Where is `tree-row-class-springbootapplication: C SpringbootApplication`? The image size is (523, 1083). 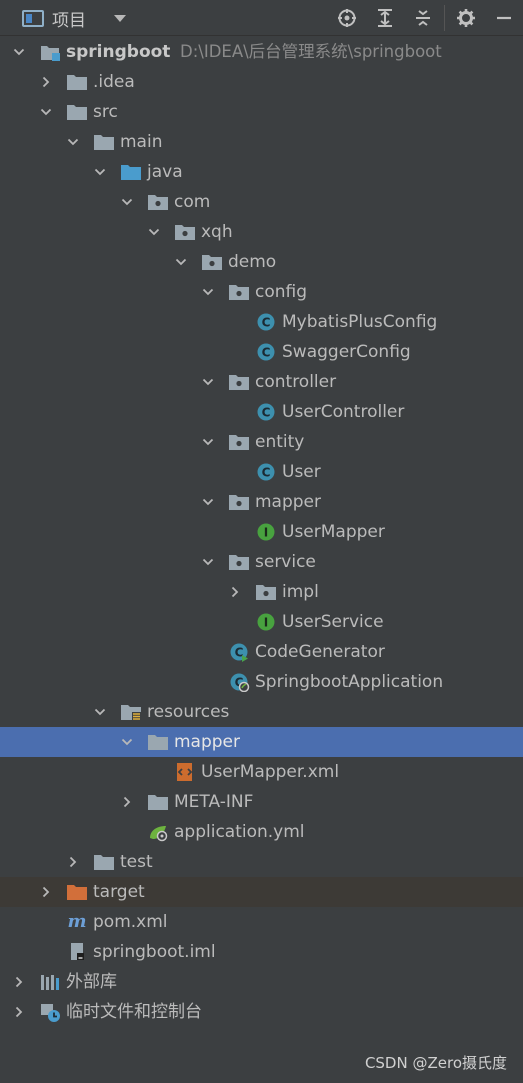
tree-row-class-springbootapplication: C SpringbootApplication is located at coordinates (261, 682).